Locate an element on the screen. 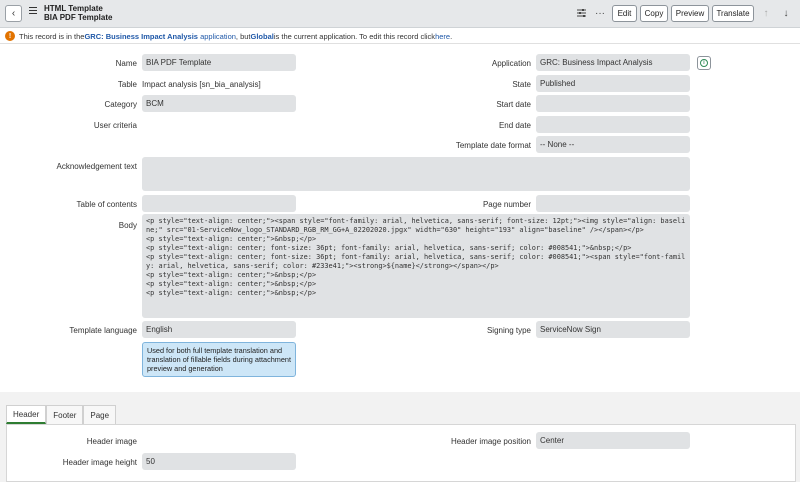 This screenshot has width=800, height=482. back-button: ‹ is located at coordinates (13, 13).